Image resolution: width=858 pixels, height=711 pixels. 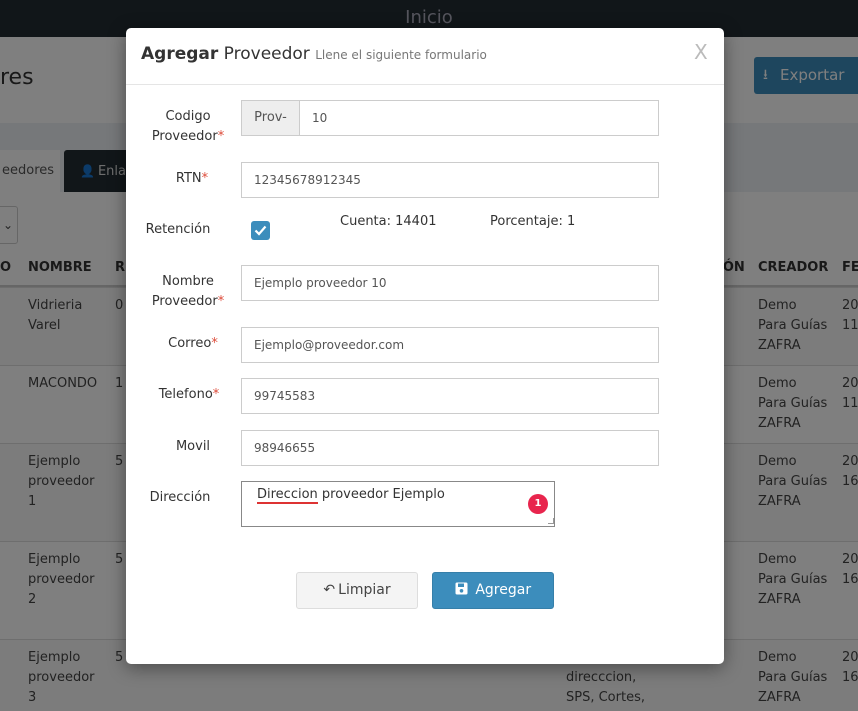 I want to click on button-label: Agregar, so click(x=503, y=590).